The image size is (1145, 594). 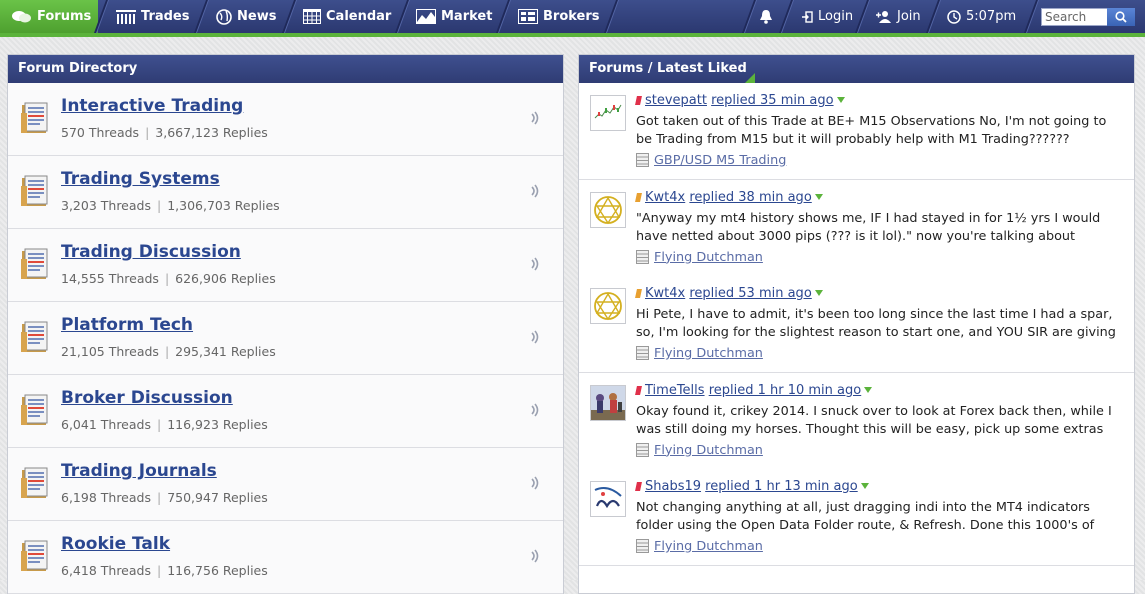 What do you see at coordinates (676, 100) in the screenshot?
I see `username-link: stevepatt` at bounding box center [676, 100].